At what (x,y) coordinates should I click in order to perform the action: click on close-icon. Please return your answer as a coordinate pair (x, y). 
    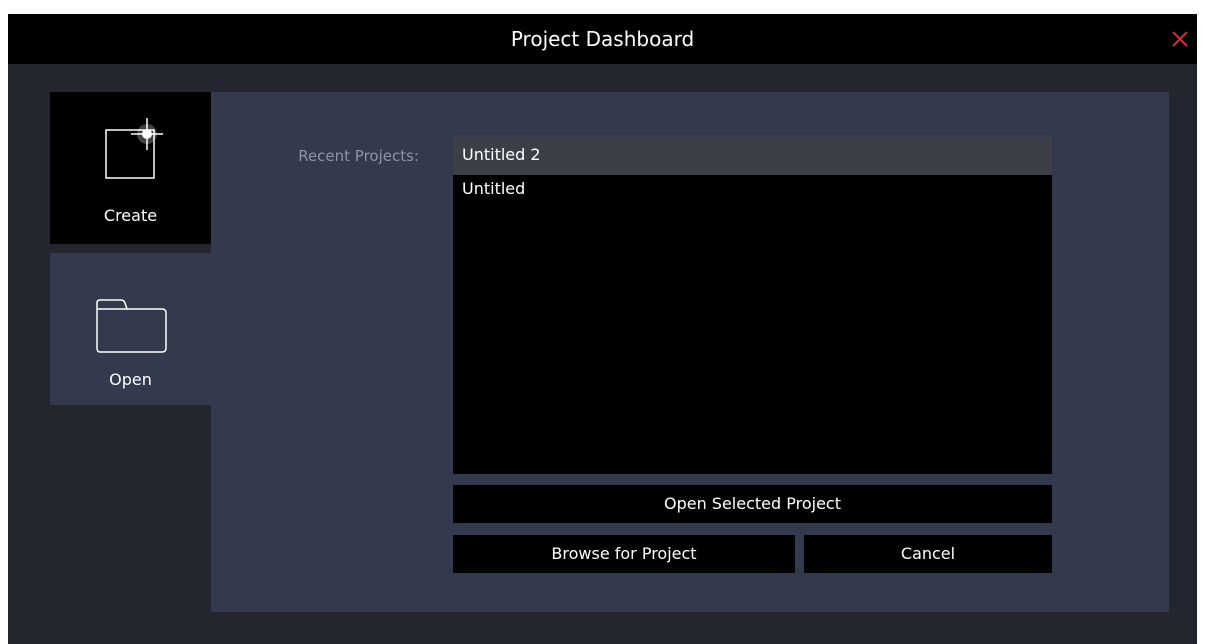
    Looking at the image, I should click on (1180, 39).